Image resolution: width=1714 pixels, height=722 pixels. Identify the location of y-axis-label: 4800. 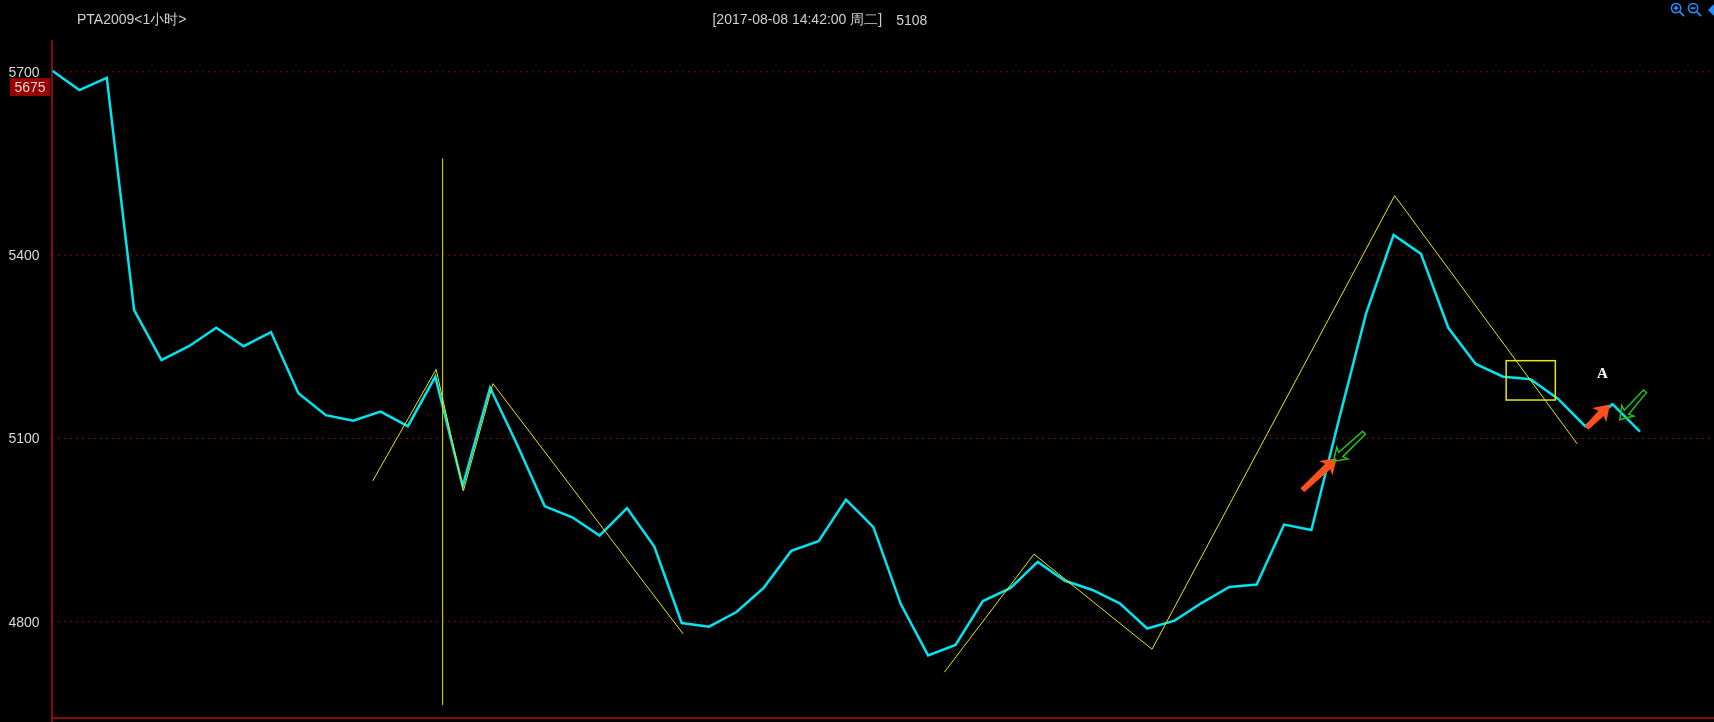
(24, 621).